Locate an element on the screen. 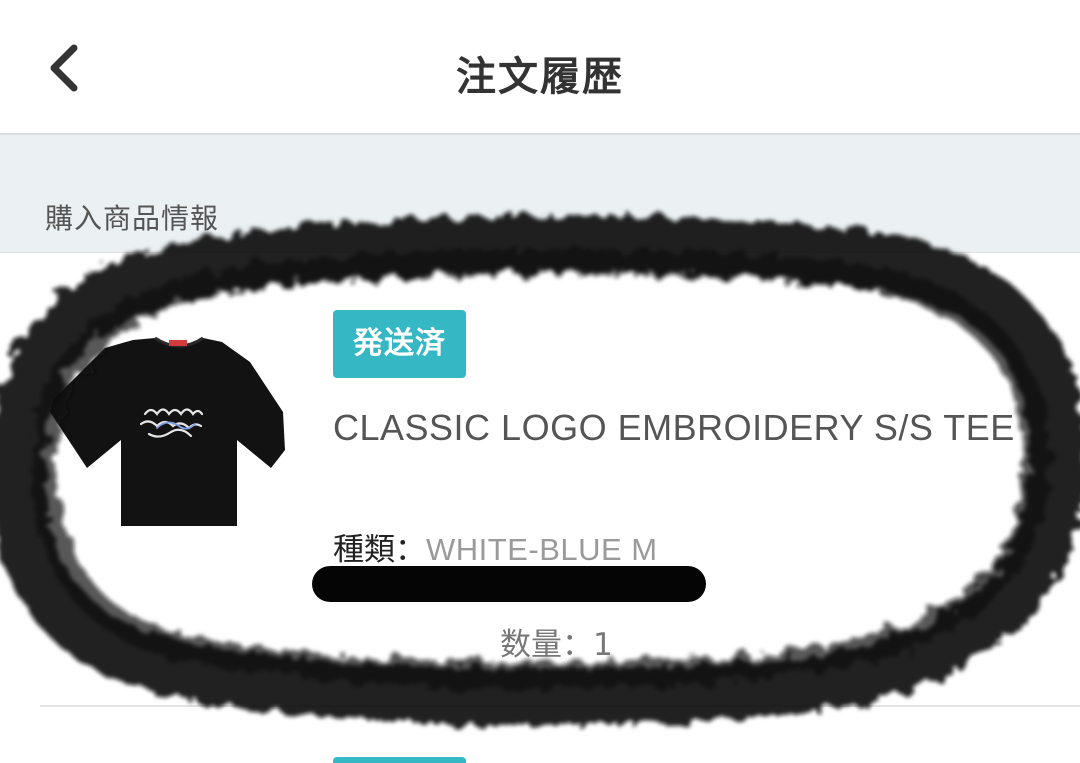 The height and width of the screenshot is (763, 1080). page-title: 注文履歴 is located at coordinates (540, 77).